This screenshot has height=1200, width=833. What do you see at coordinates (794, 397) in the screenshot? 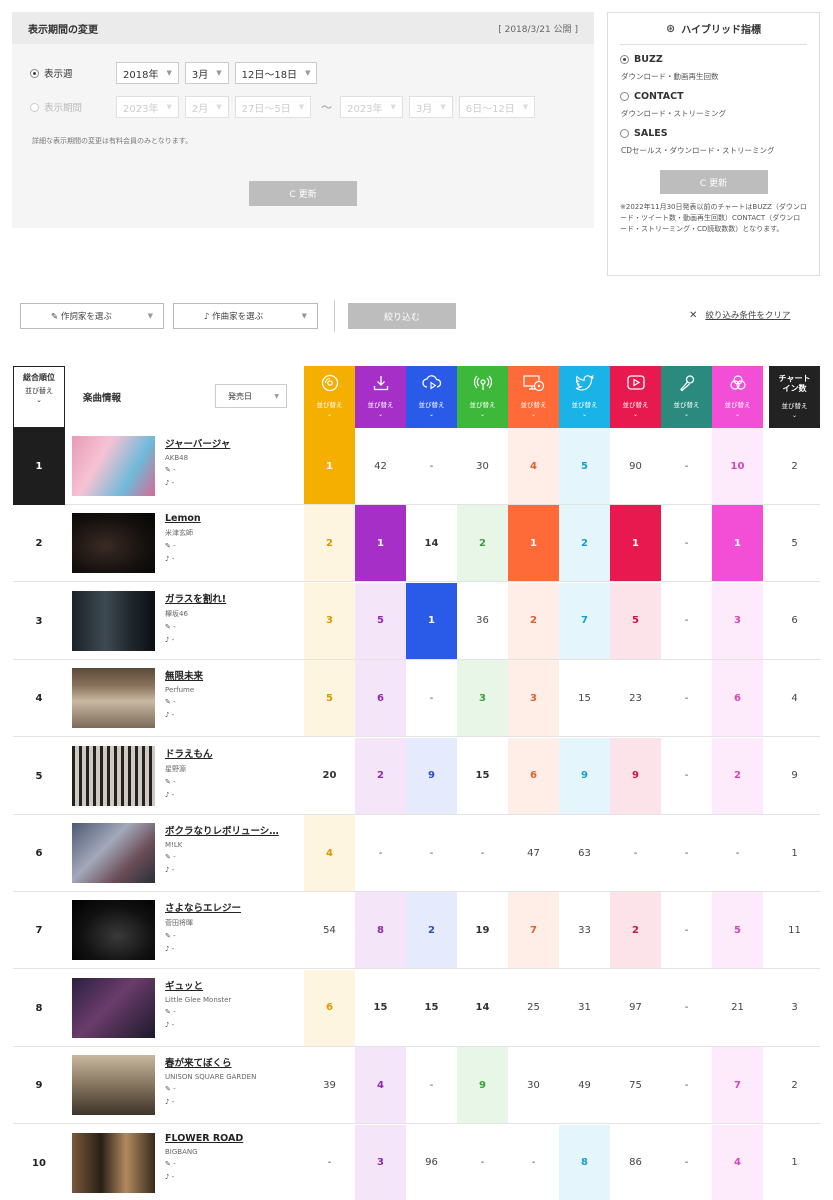
I see `metric-header-chart-in: チャート イン数 並び替え ⌄` at bounding box center [794, 397].